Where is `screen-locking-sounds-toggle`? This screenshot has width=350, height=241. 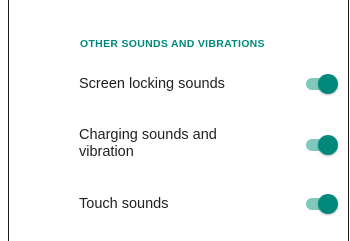
screen-locking-sounds-toggle is located at coordinates (322, 84).